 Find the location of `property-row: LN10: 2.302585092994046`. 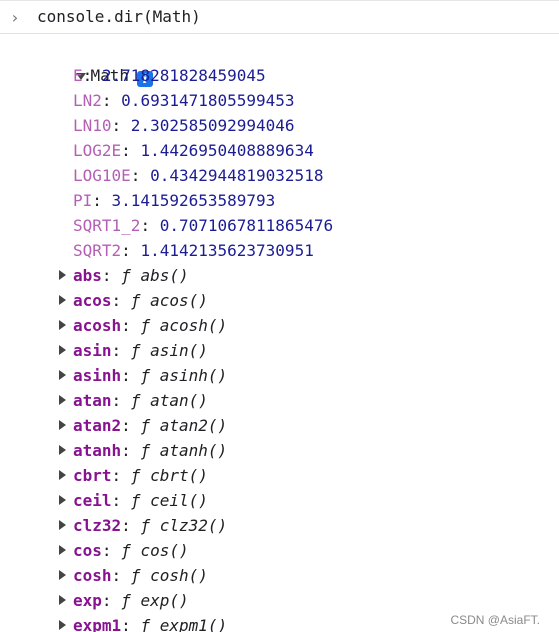

property-row: LN10: 2.302585092994046 is located at coordinates (279, 125).